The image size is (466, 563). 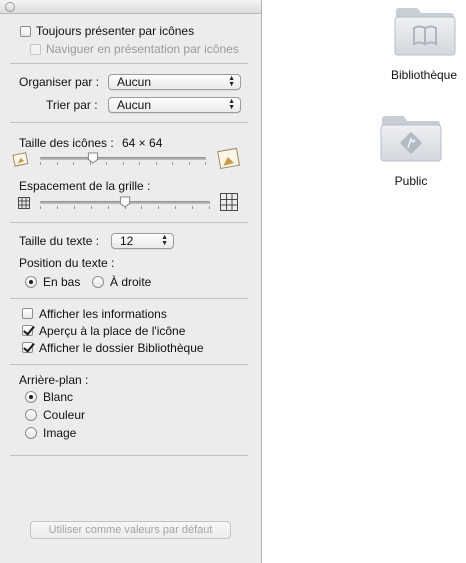 I want to click on icon-preview-label: Aperçu à la place de l'icône, so click(x=112, y=331).